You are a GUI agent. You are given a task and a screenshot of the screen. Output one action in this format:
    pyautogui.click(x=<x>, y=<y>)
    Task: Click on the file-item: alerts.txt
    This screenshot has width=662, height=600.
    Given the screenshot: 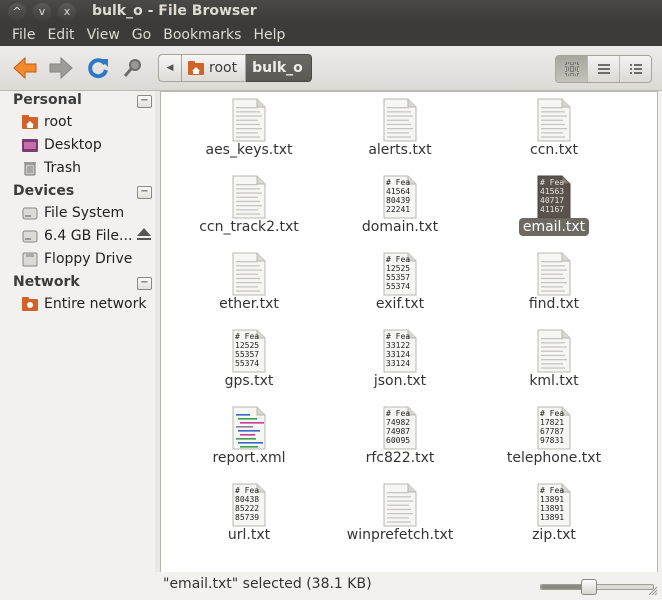 What is the action you would take?
    pyautogui.click(x=400, y=130)
    